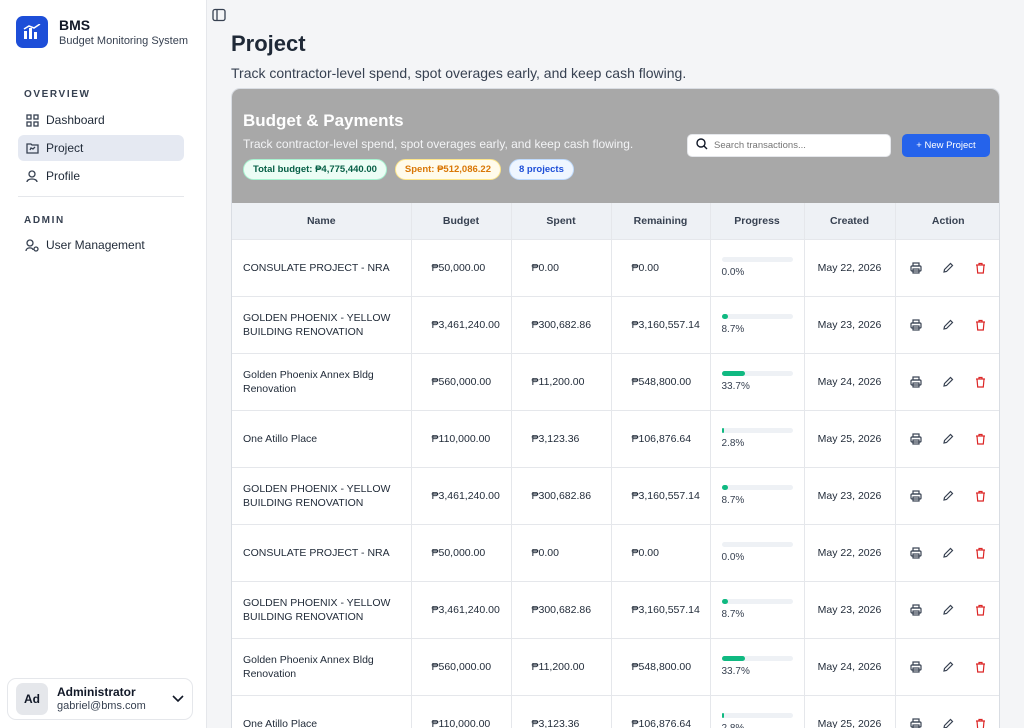 This screenshot has width=1024, height=728. Describe the element at coordinates (219, 15) in the screenshot. I see `sidebar-toggle-icon` at that location.